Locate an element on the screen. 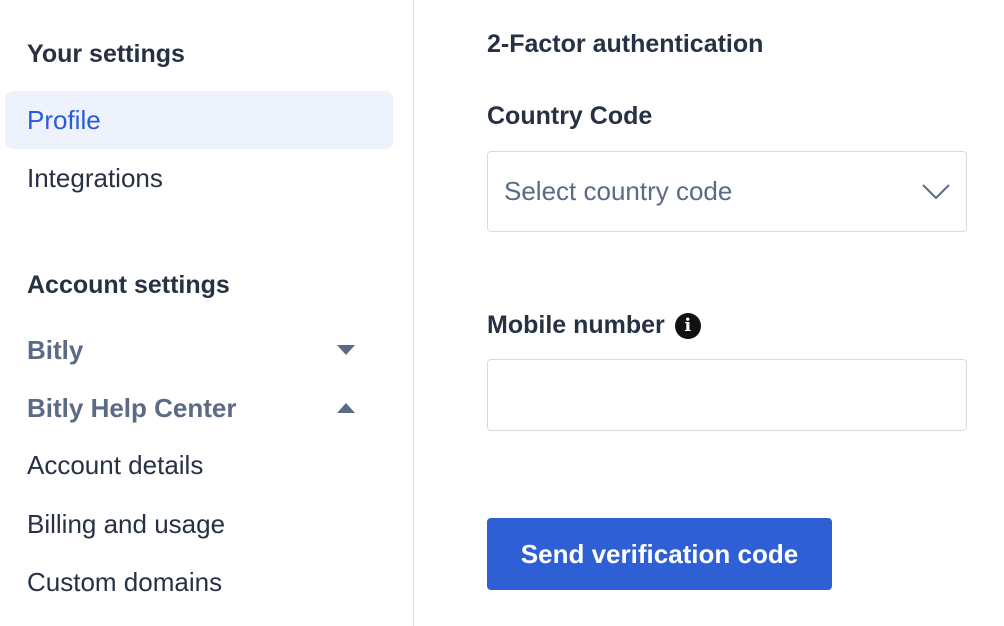 The image size is (1004, 626). sidebar-group-label: Bitly Help Center is located at coordinates (132, 407).